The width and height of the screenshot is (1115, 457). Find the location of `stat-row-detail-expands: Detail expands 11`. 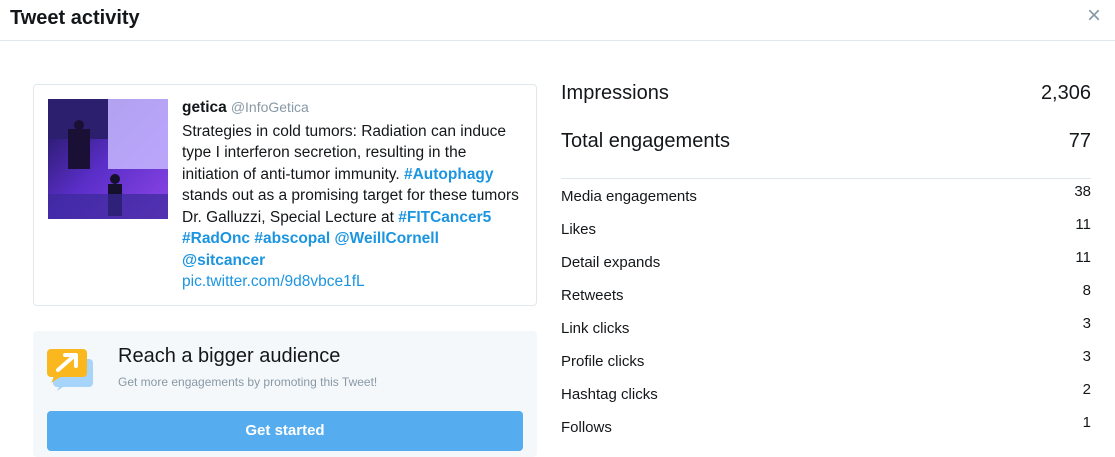

stat-row-detail-expands: Detail expands 11 is located at coordinates (826, 261).